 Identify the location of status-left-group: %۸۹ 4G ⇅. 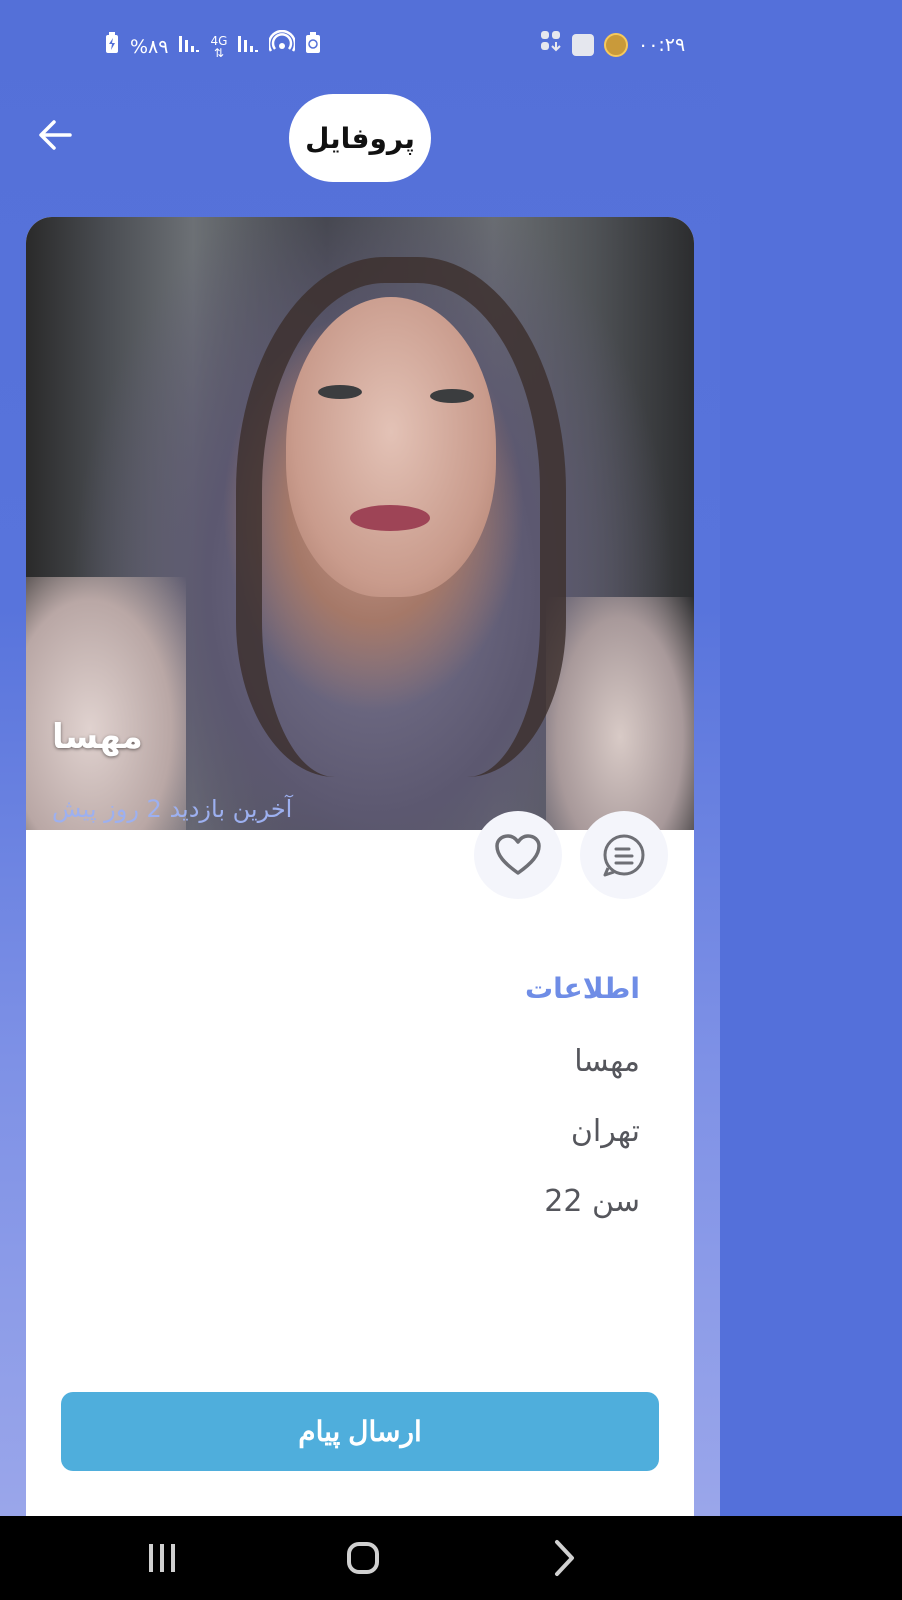
(212, 46).